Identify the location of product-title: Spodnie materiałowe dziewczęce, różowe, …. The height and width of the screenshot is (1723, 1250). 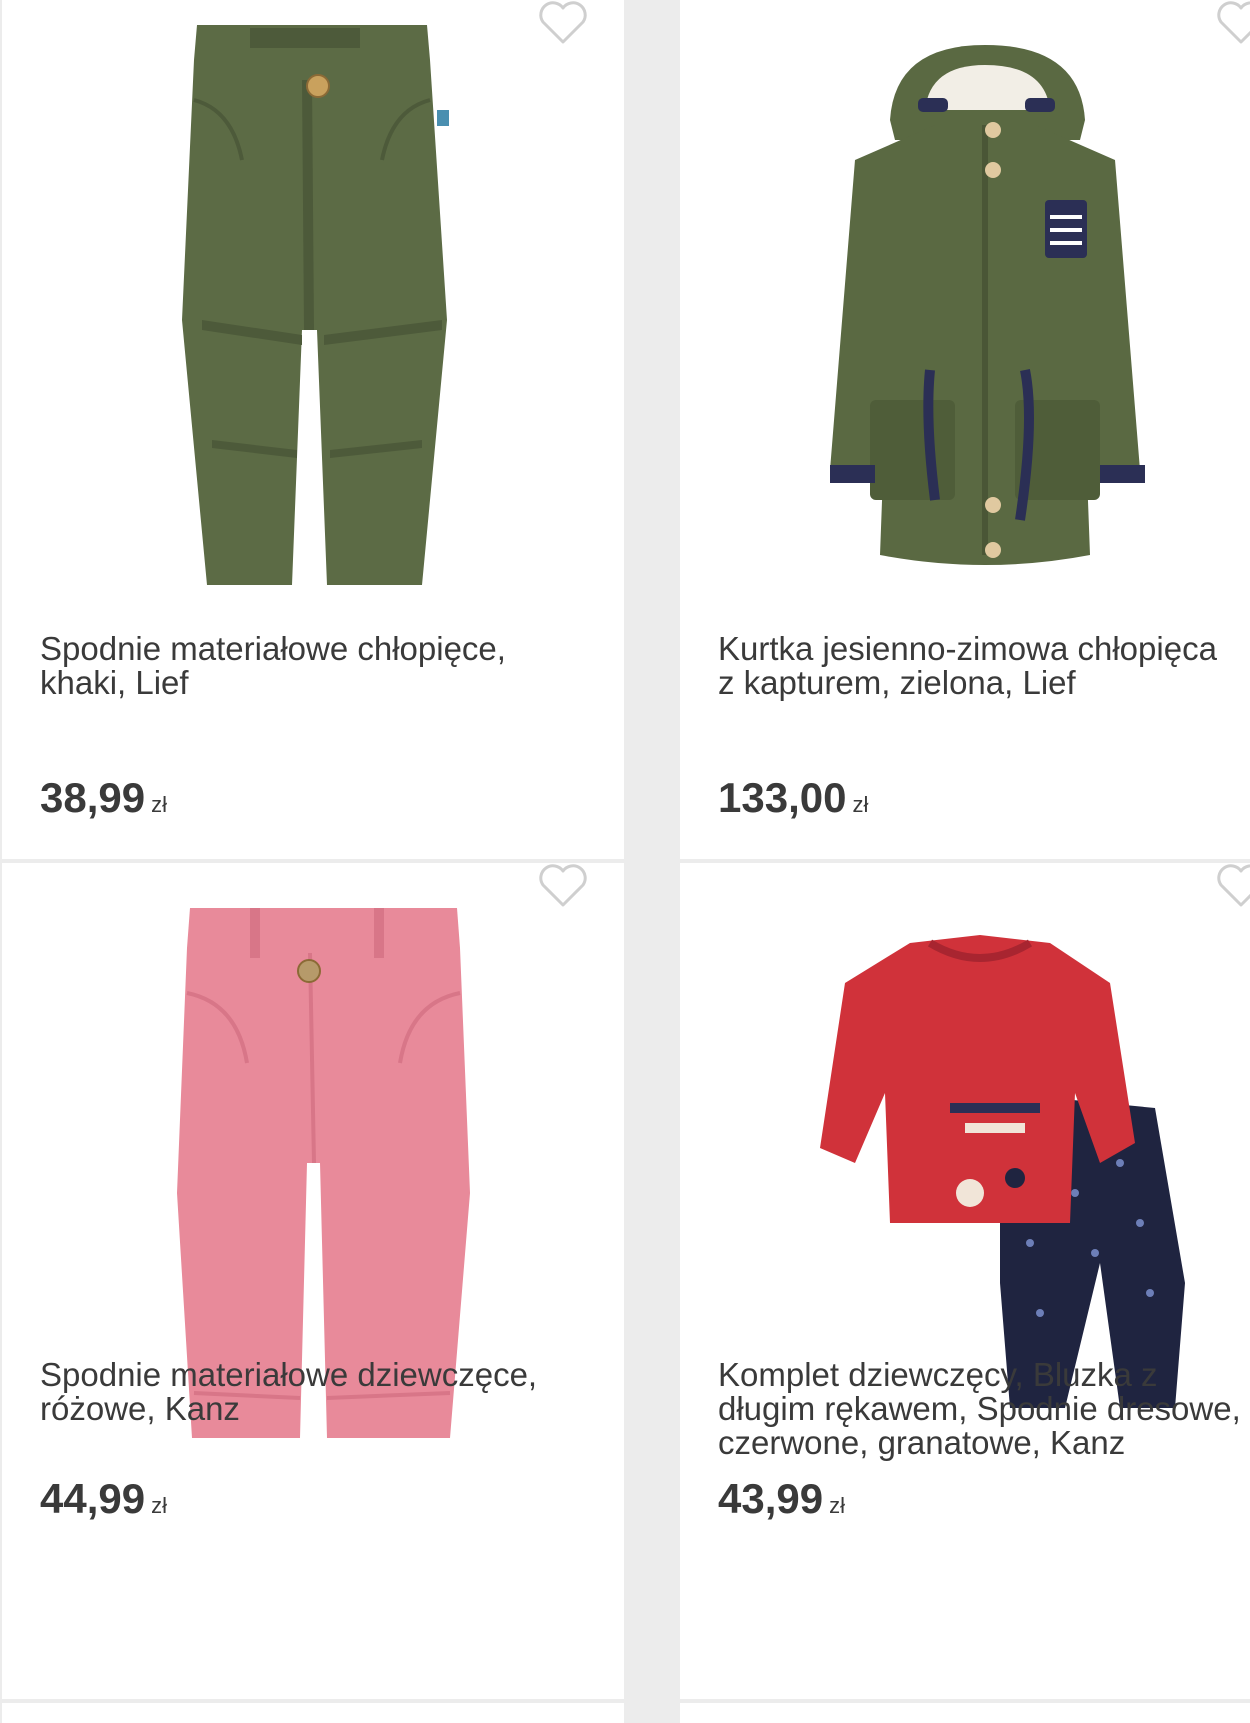
(320, 1392).